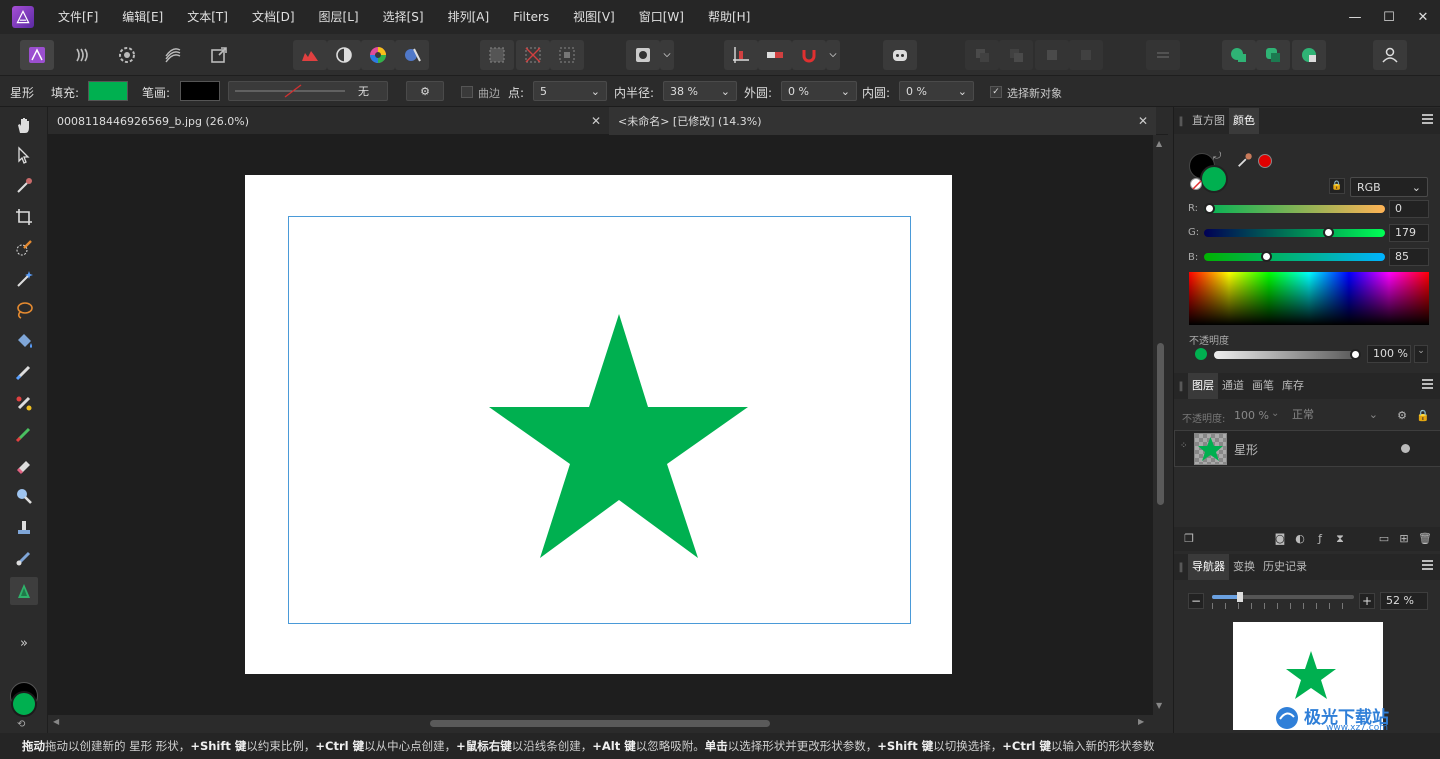  I want to click on boolean-intersect-icon, so click(1309, 55).